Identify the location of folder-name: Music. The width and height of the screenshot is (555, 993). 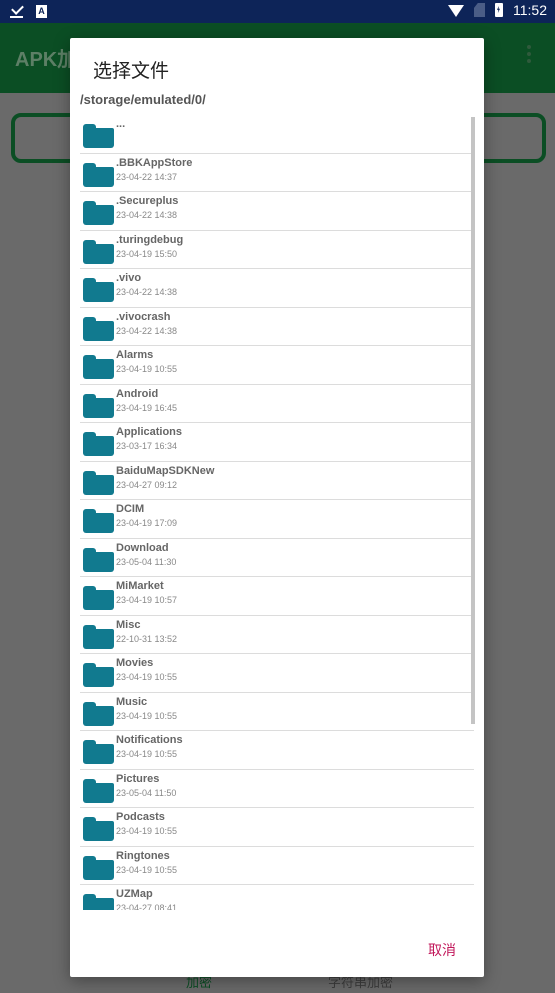
(132, 701).